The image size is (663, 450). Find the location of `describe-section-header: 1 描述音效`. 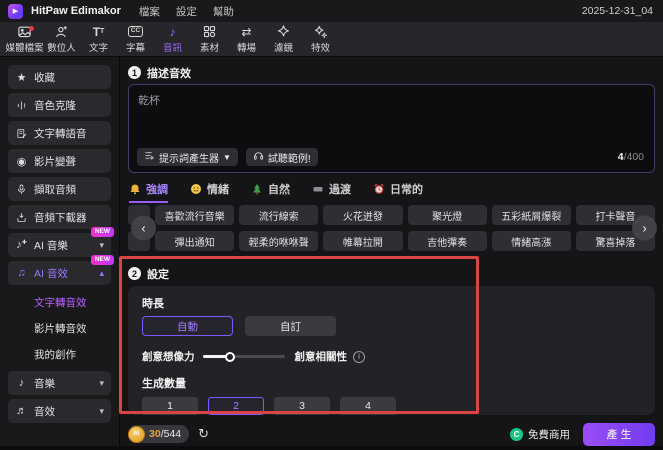

describe-section-header: 1 描述音效 is located at coordinates (391, 72).